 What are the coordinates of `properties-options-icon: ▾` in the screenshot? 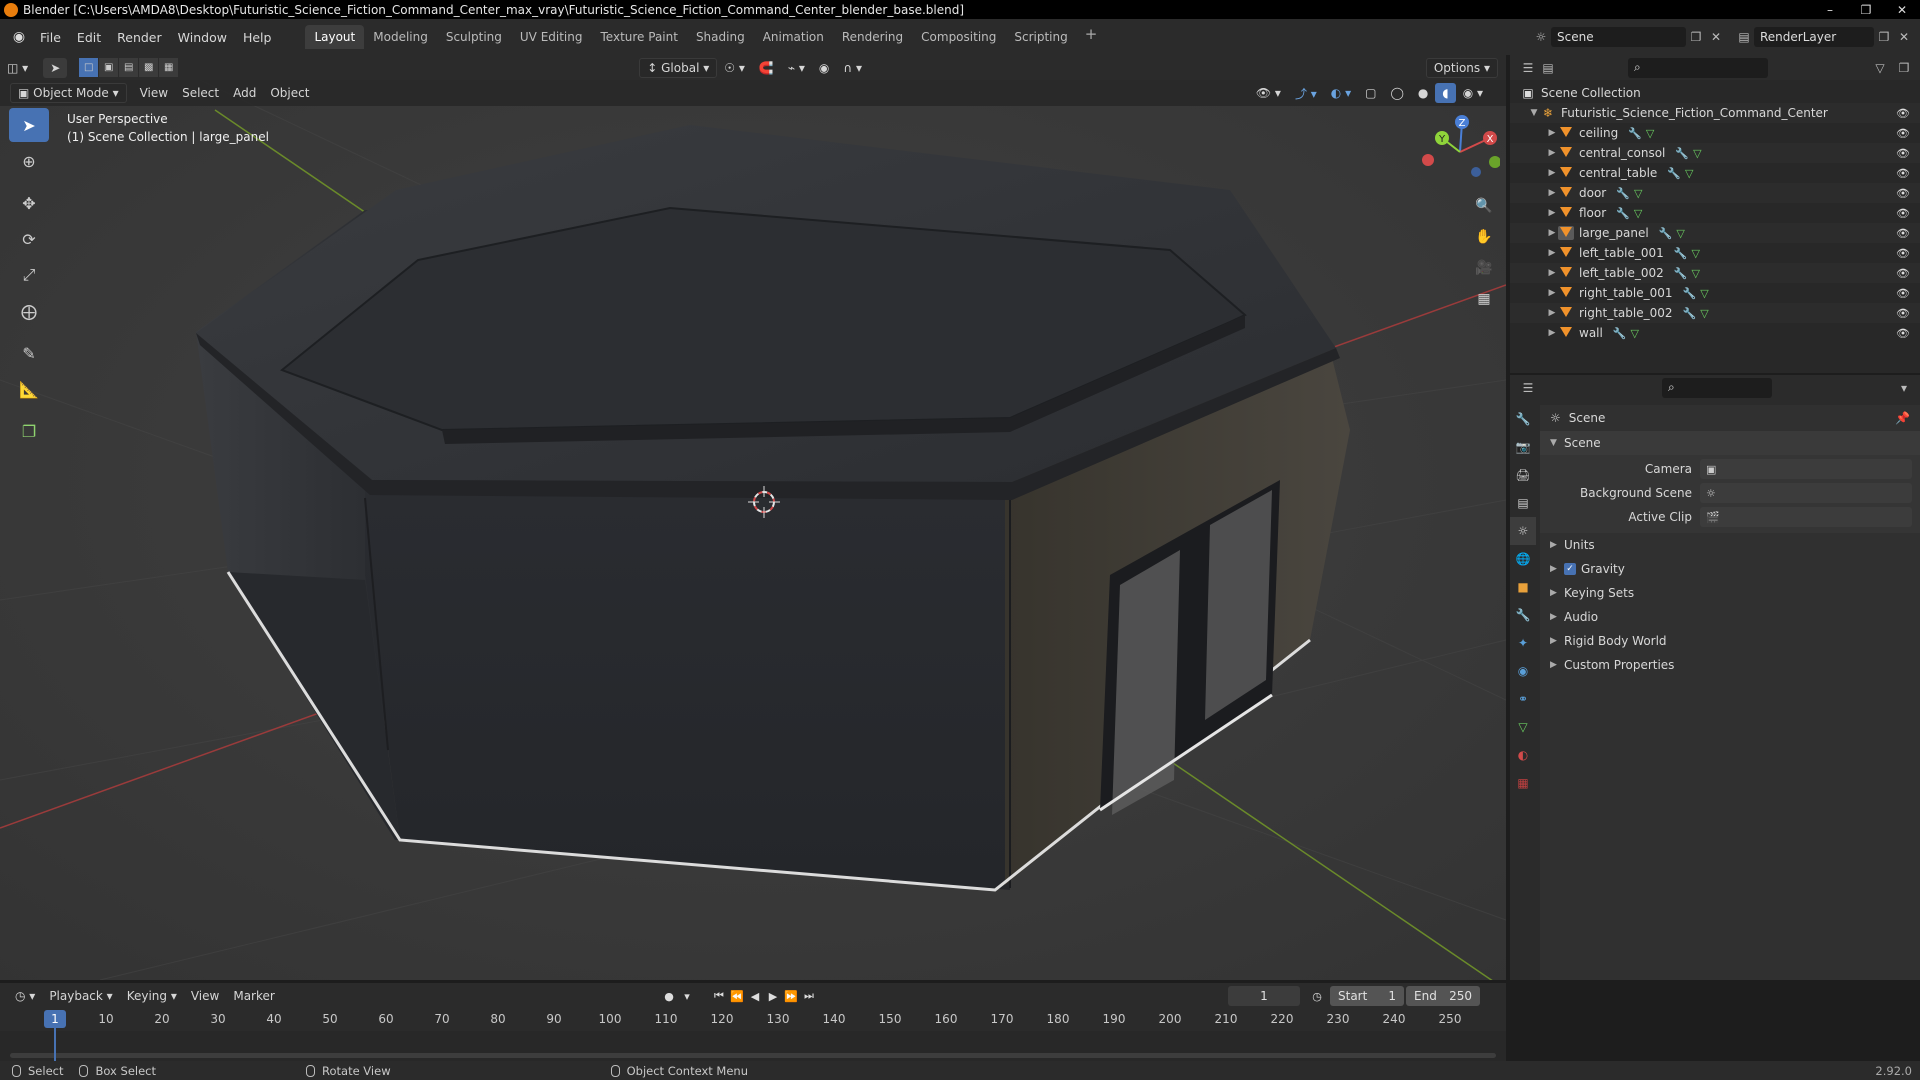 It's located at (1904, 388).